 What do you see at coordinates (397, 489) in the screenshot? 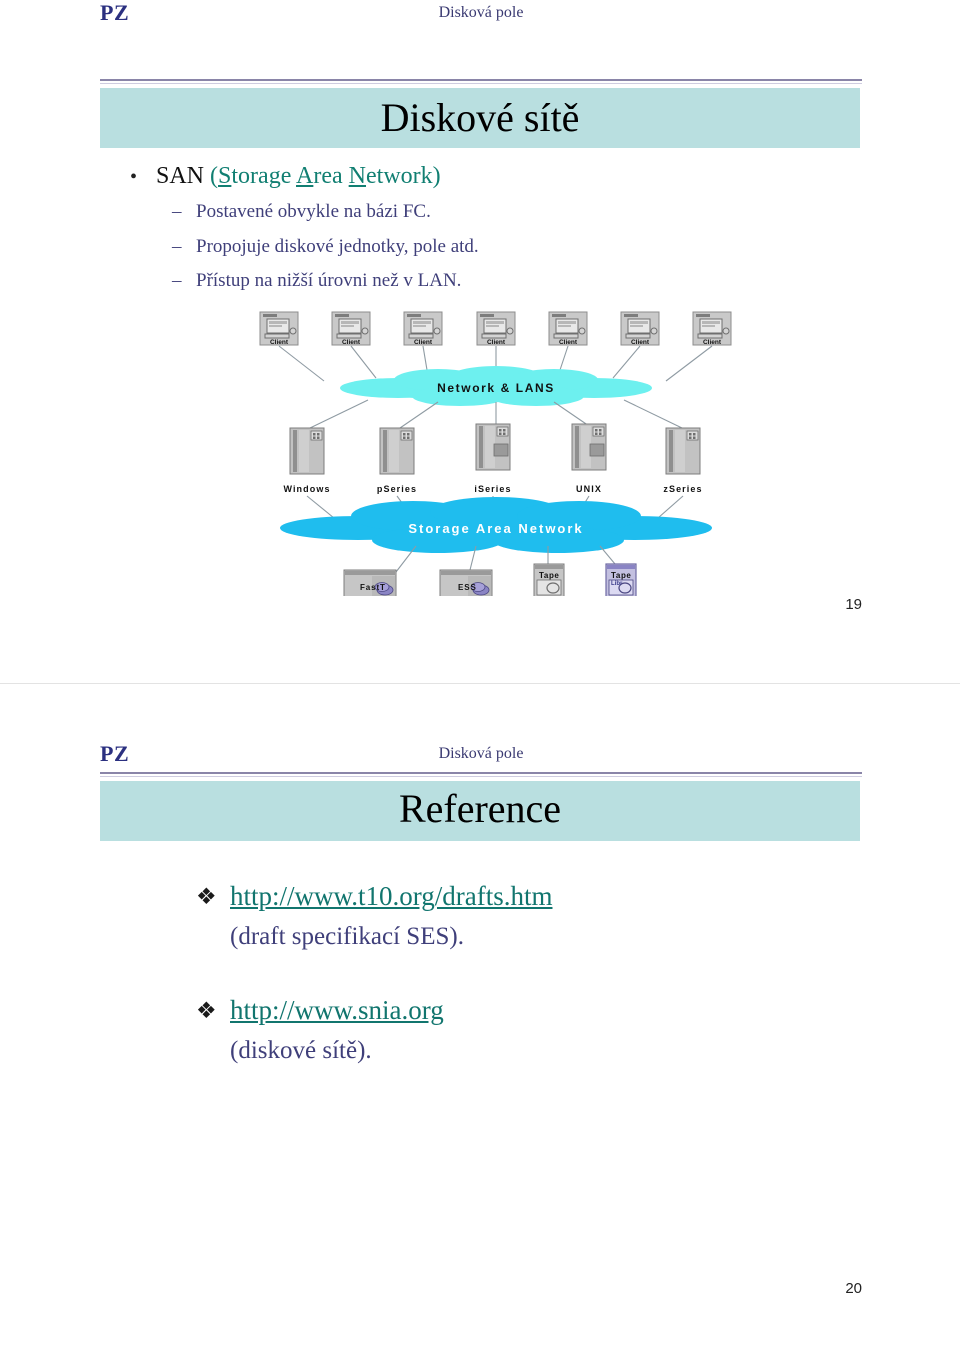
I see `server-label: pSeries` at bounding box center [397, 489].